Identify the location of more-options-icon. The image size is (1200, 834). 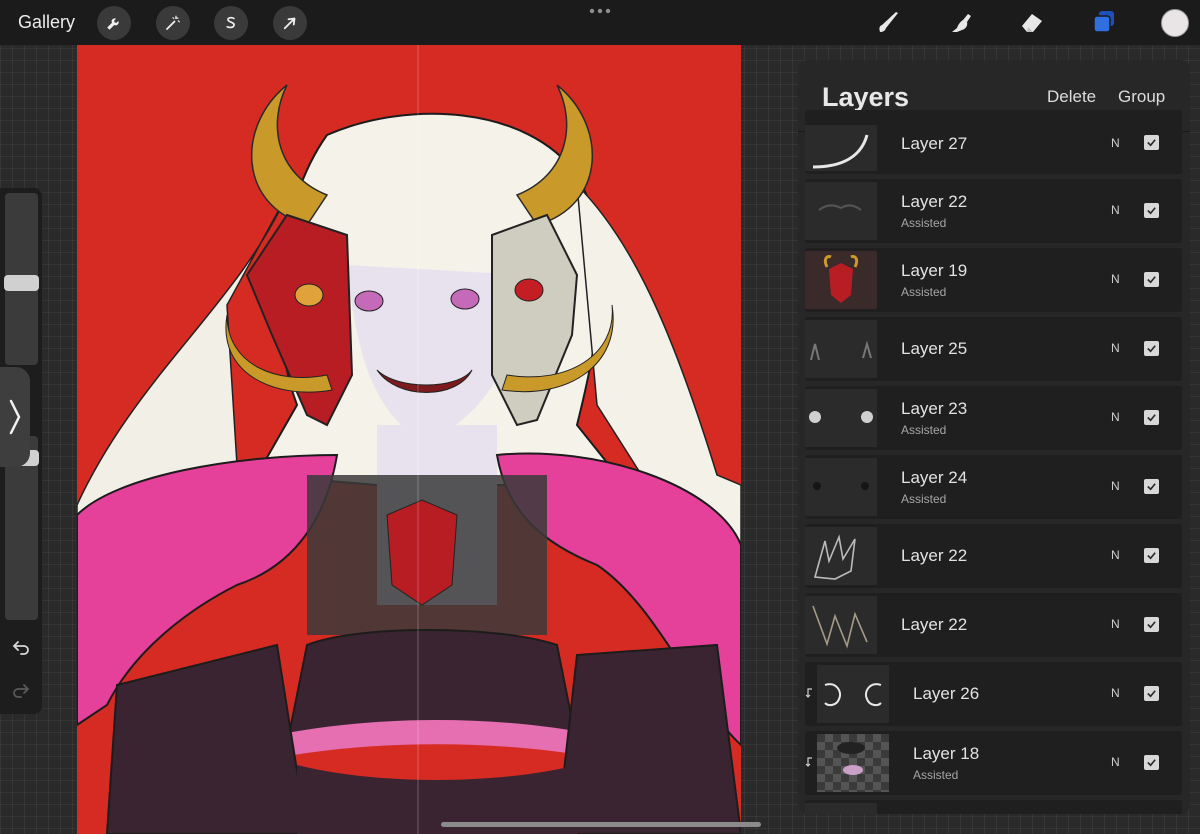
(600, 11).